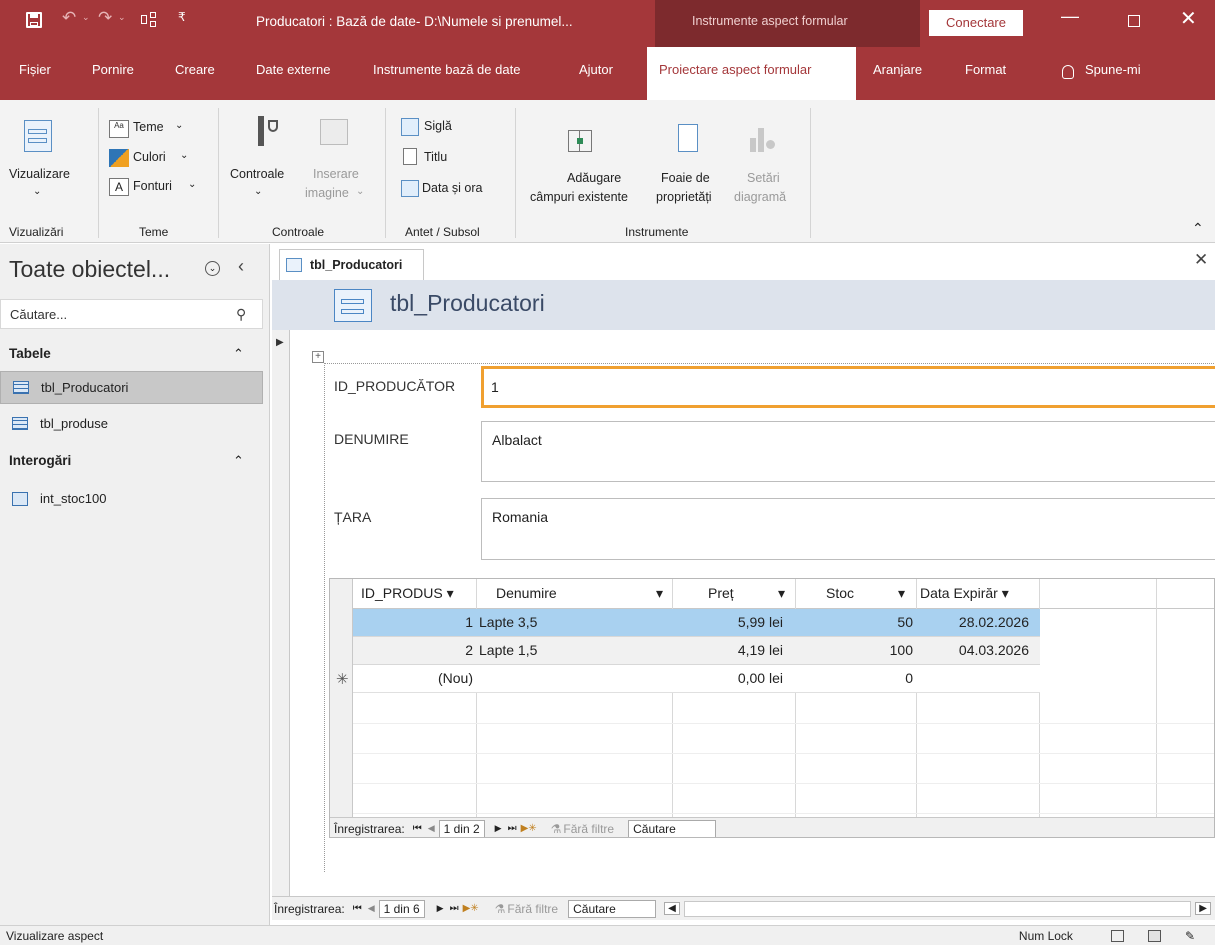  Describe the element at coordinates (659, 593) in the screenshot. I see `col-header-denumire-dropdown-icon: ▾` at that location.